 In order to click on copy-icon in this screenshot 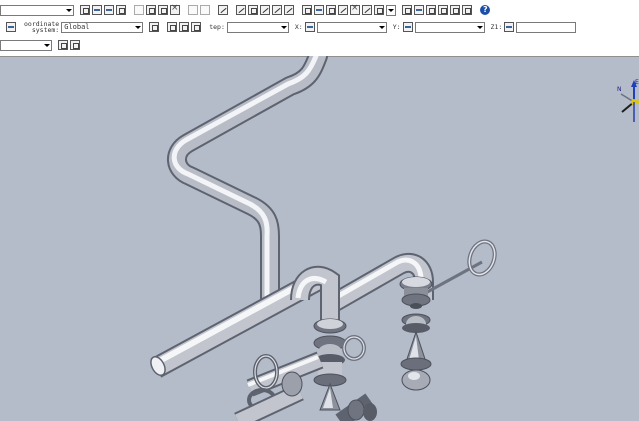, I will do `click(151, 10)`.